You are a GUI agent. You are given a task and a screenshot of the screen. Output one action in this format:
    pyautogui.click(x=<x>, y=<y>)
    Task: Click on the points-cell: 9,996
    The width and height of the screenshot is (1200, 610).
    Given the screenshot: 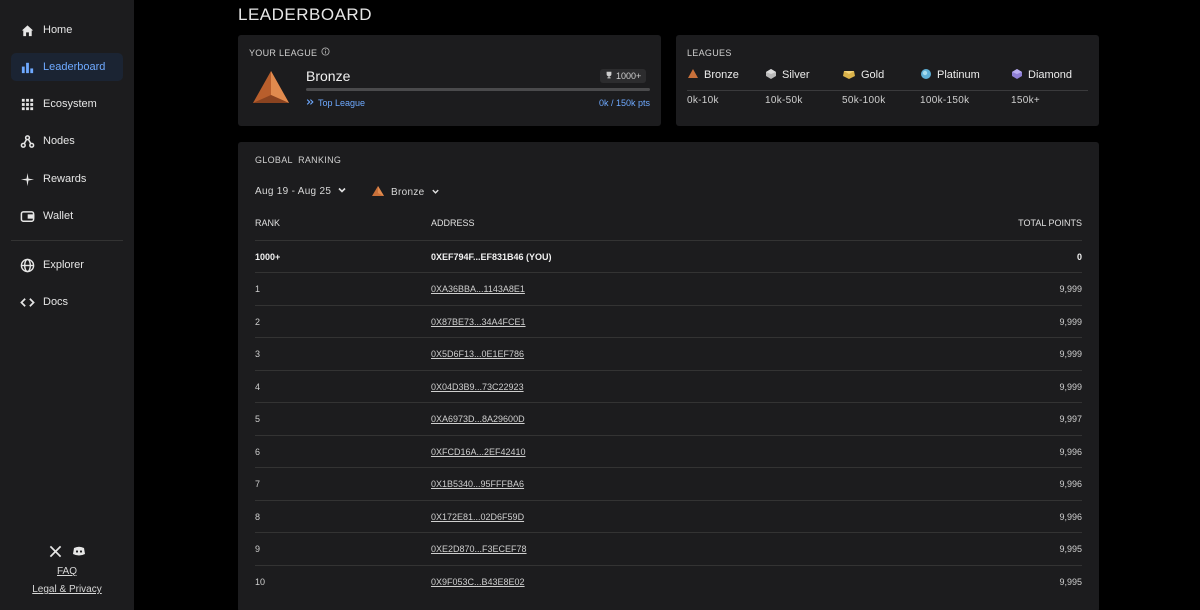 What is the action you would take?
    pyautogui.click(x=1070, y=516)
    